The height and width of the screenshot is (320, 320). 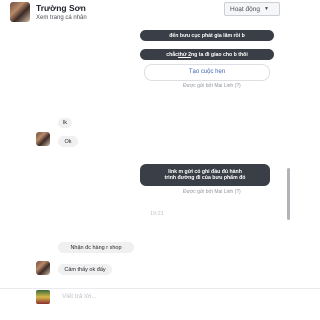 I want to click on contact-name: Trường Sơn, so click(x=61, y=8).